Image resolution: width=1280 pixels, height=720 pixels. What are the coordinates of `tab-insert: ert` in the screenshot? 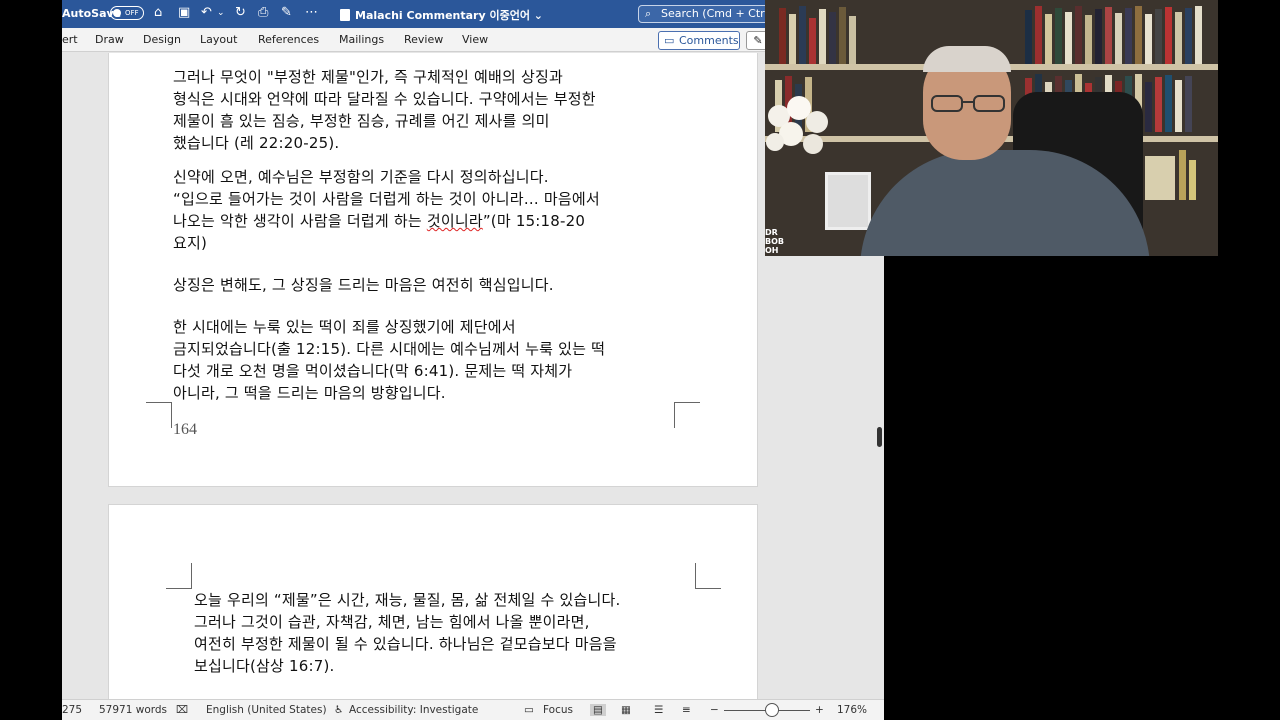 It's located at (70, 39).